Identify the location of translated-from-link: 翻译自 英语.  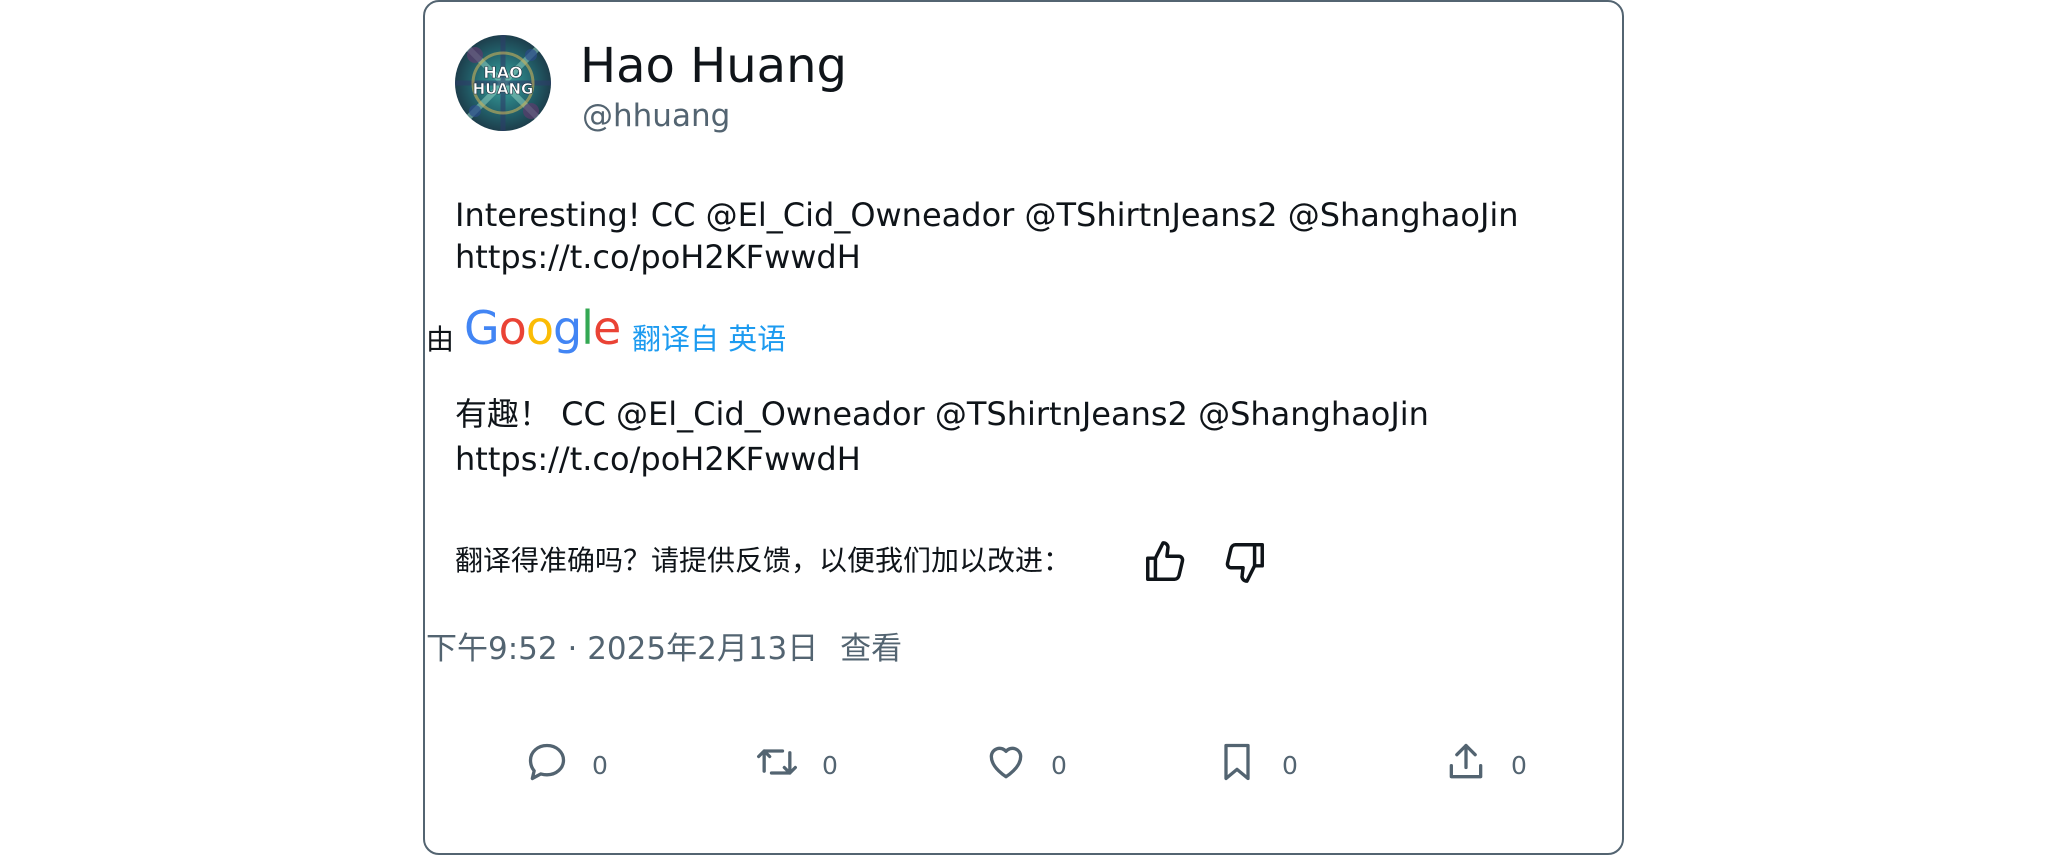
(709, 339).